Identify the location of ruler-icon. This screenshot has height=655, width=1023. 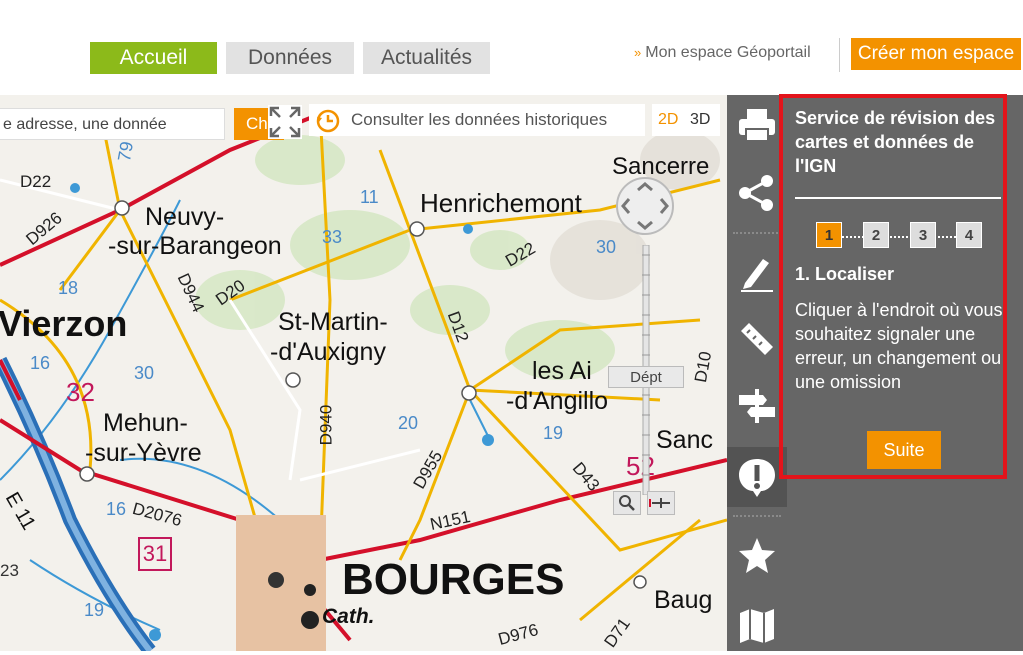
(757, 339).